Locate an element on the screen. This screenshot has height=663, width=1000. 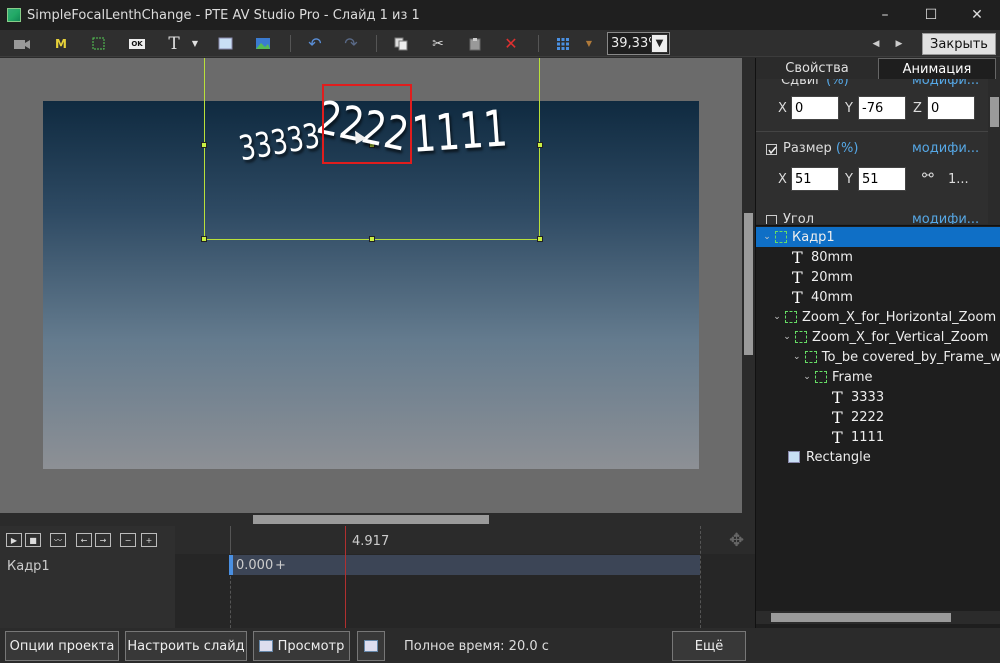
camera-icon is located at coordinates (22, 43).